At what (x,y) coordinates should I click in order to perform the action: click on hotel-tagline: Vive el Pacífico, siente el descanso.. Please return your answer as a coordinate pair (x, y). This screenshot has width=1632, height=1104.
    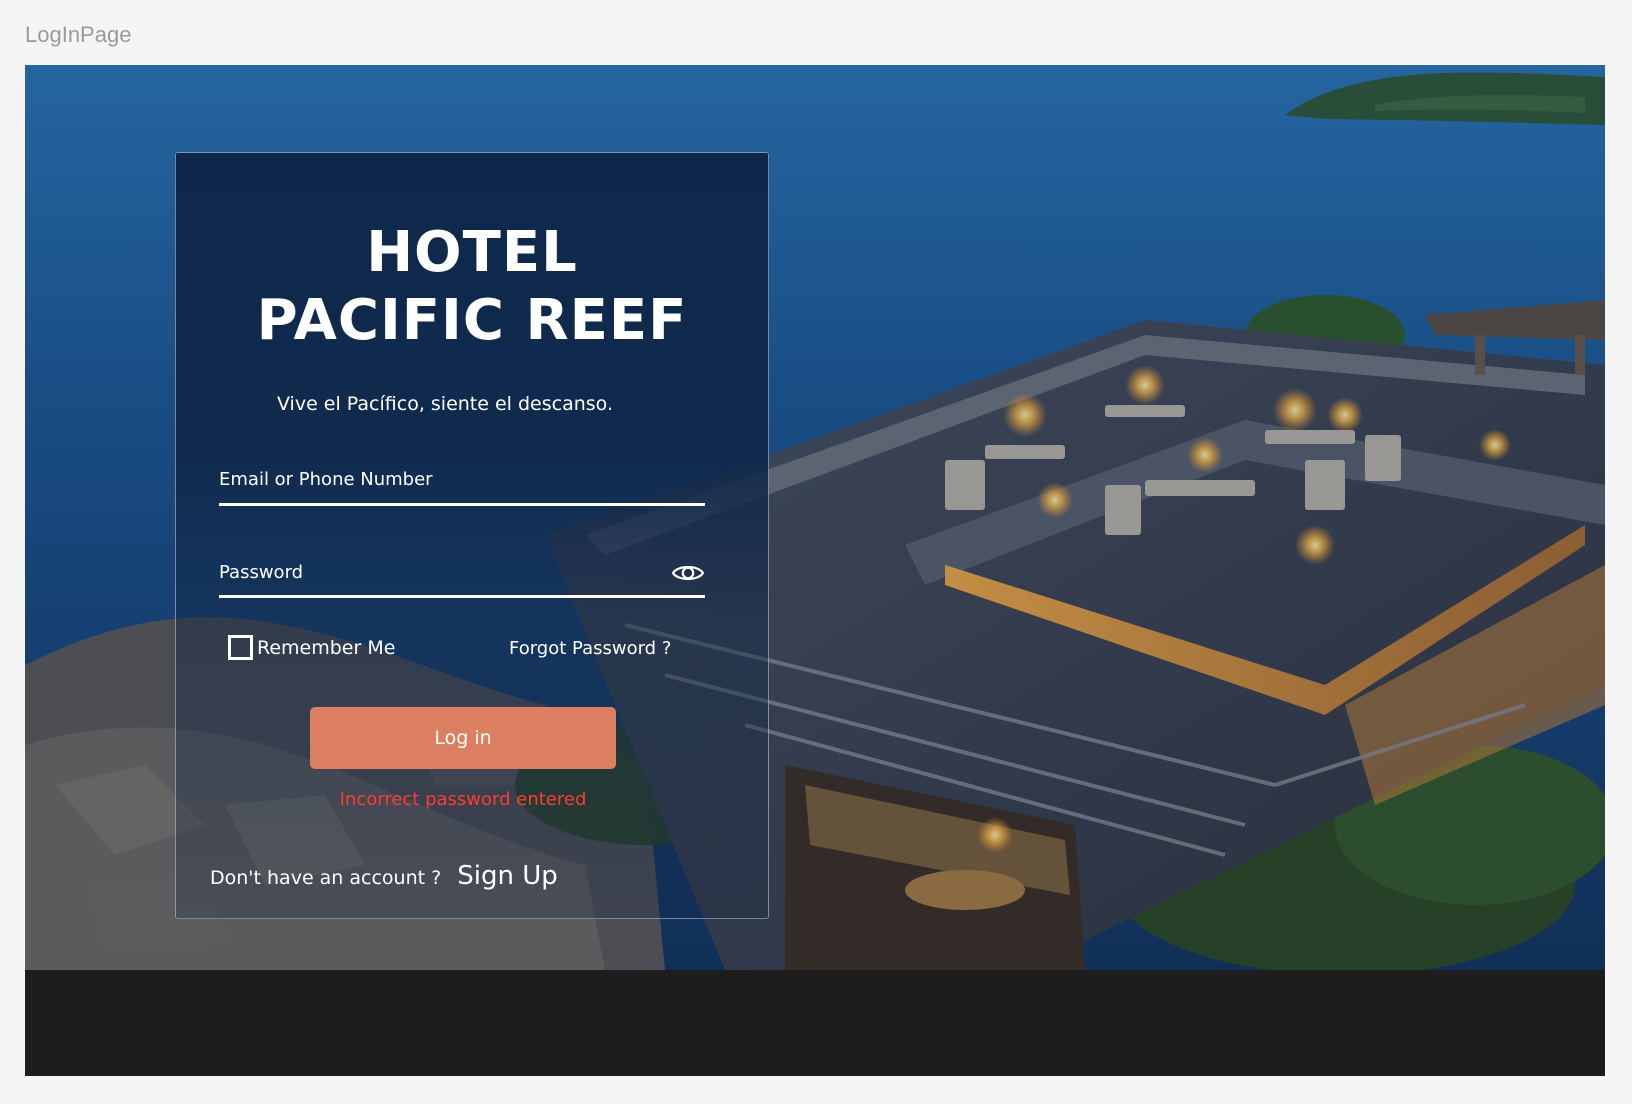
    Looking at the image, I should click on (445, 404).